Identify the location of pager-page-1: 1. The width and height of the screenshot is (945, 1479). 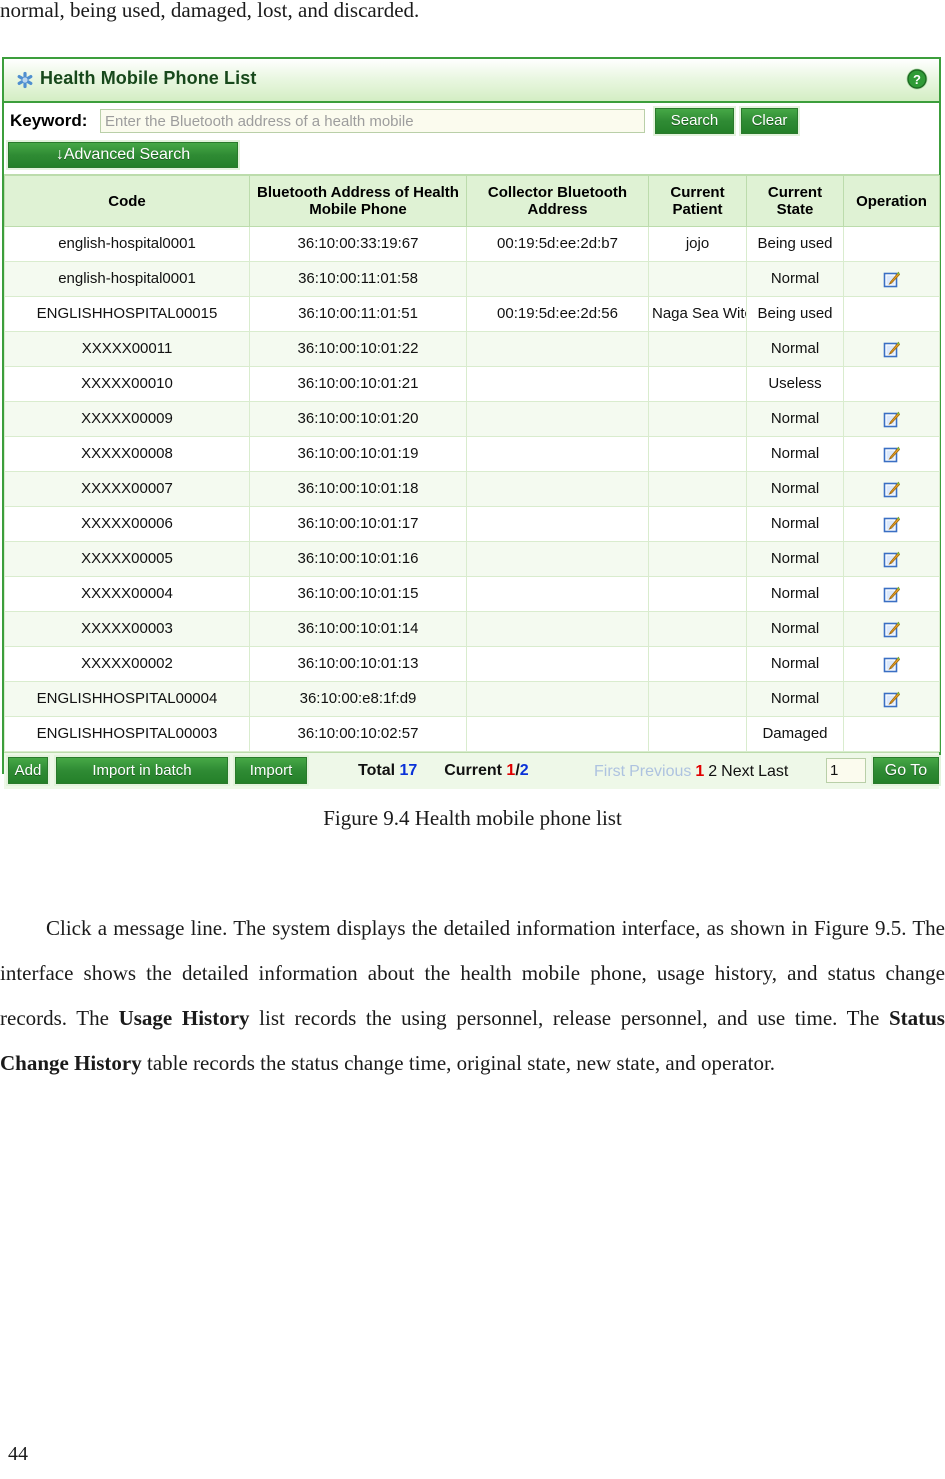
(699, 771).